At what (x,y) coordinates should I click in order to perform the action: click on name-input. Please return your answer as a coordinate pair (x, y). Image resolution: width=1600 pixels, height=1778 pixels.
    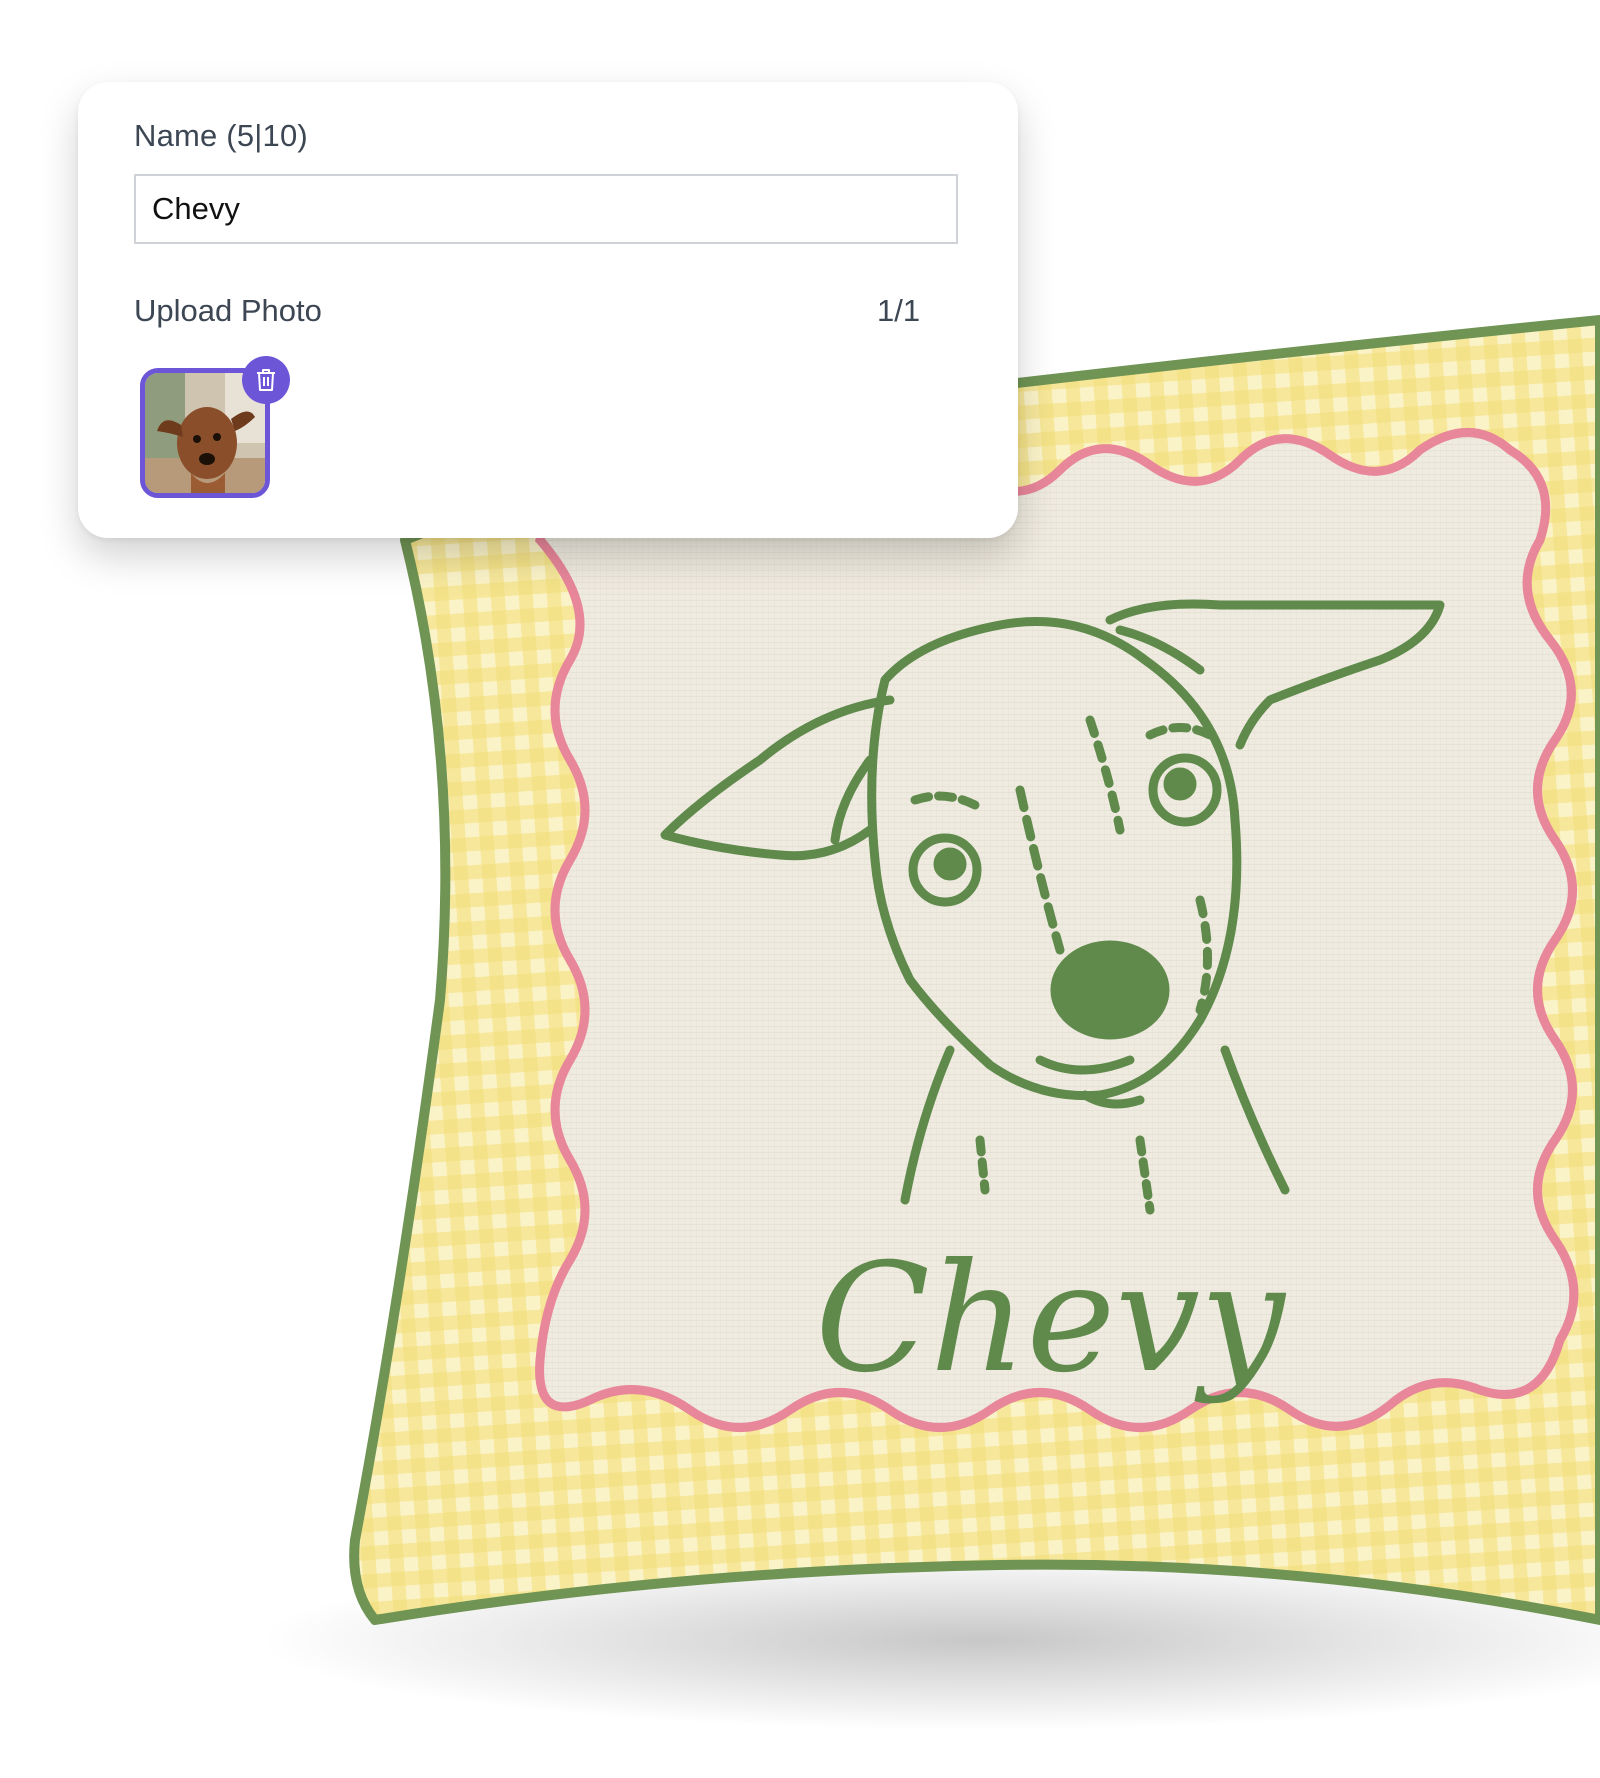
    Looking at the image, I should click on (546, 209).